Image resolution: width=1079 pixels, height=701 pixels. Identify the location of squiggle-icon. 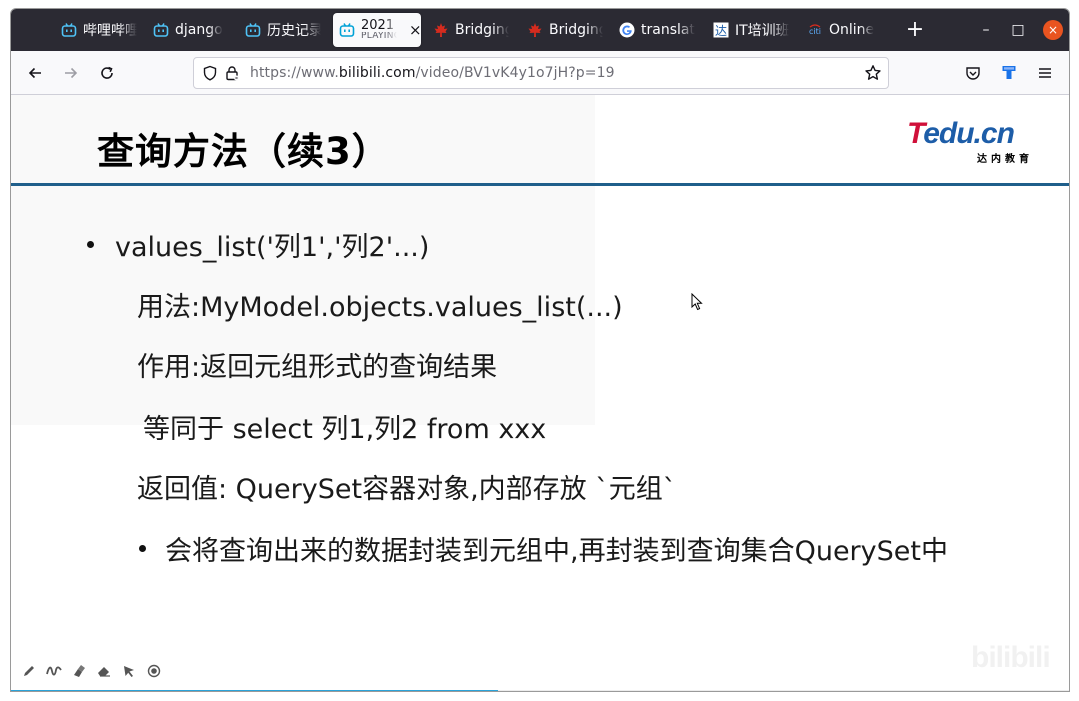
(54, 671).